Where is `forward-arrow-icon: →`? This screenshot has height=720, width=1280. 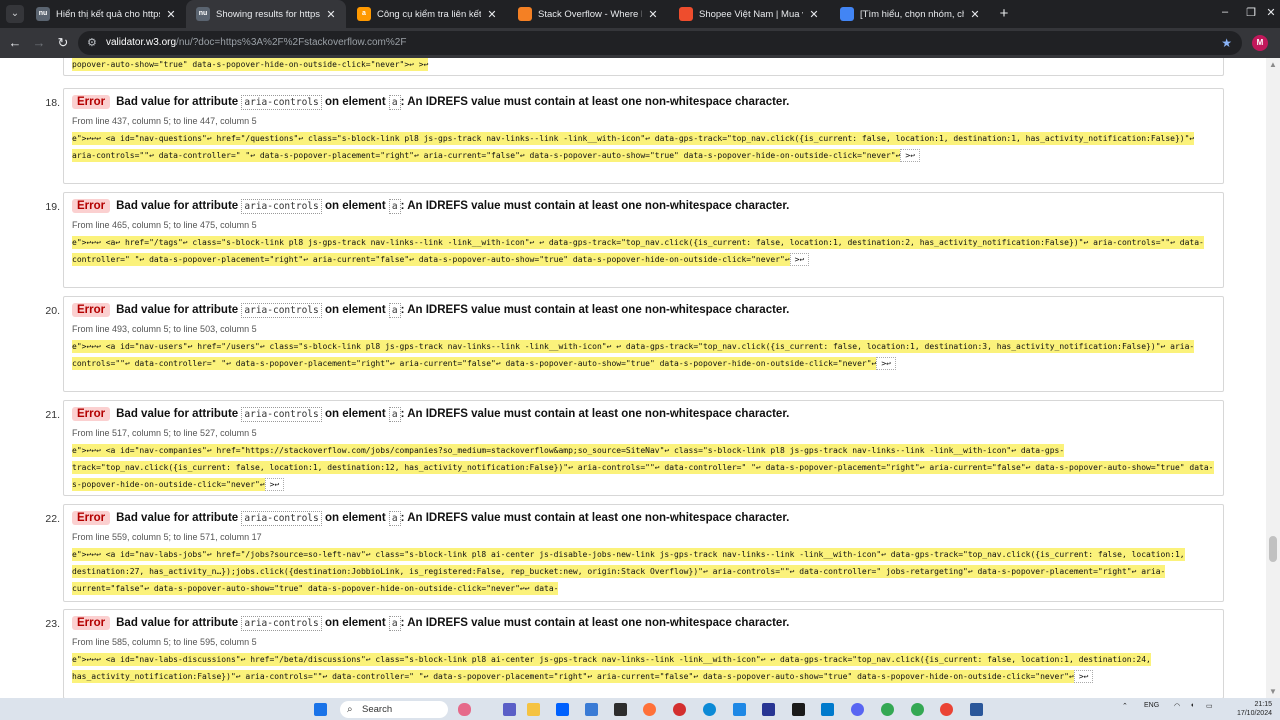 forward-arrow-icon: → is located at coordinates (39, 43).